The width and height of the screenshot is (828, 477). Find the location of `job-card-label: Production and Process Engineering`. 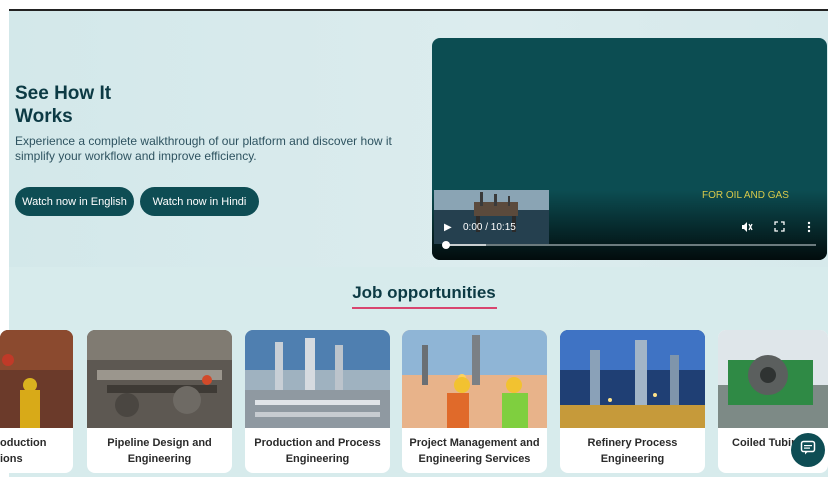

job-card-label: Production and Process Engineering is located at coordinates (317, 451).